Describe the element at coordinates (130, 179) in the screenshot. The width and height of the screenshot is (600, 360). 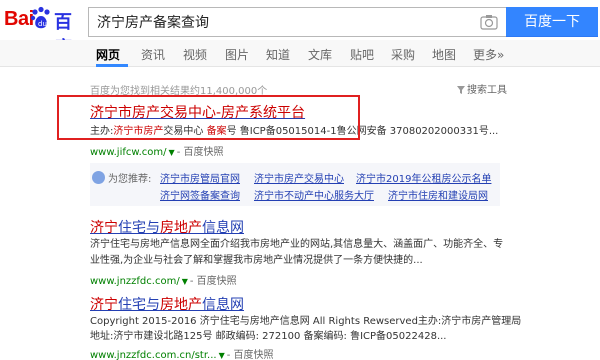
I see `related-label: 为您推荐:` at that location.